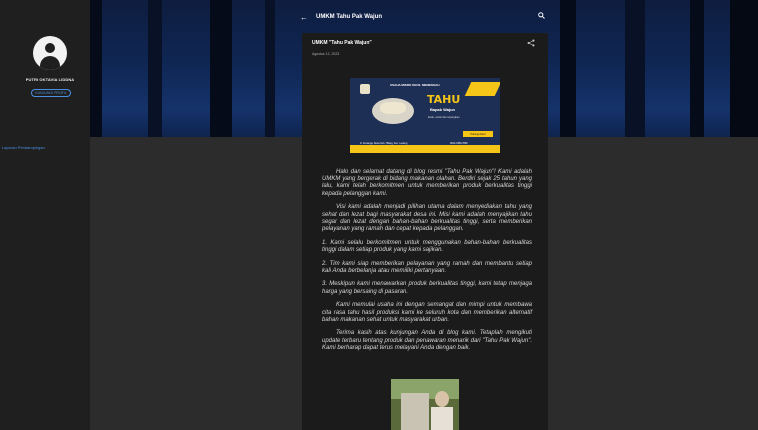  I want to click on image-tagline: Enak, sehat dan terjangkau, so click(444, 117).